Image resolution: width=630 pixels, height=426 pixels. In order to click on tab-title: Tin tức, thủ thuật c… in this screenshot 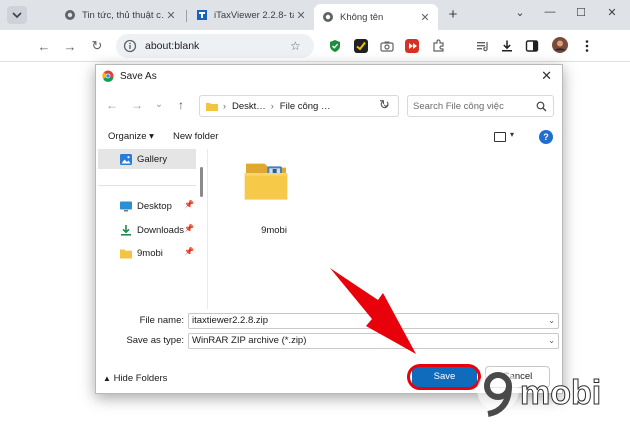, I will do `click(123, 15)`.